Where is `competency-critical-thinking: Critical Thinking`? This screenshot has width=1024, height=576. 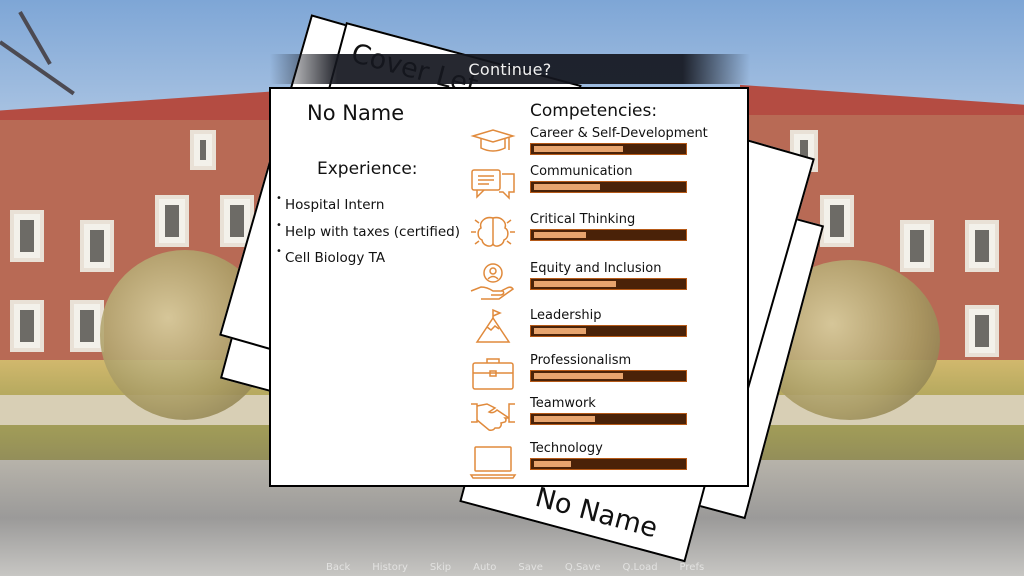
competency-critical-thinking: Critical Thinking is located at coordinates (602, 234).